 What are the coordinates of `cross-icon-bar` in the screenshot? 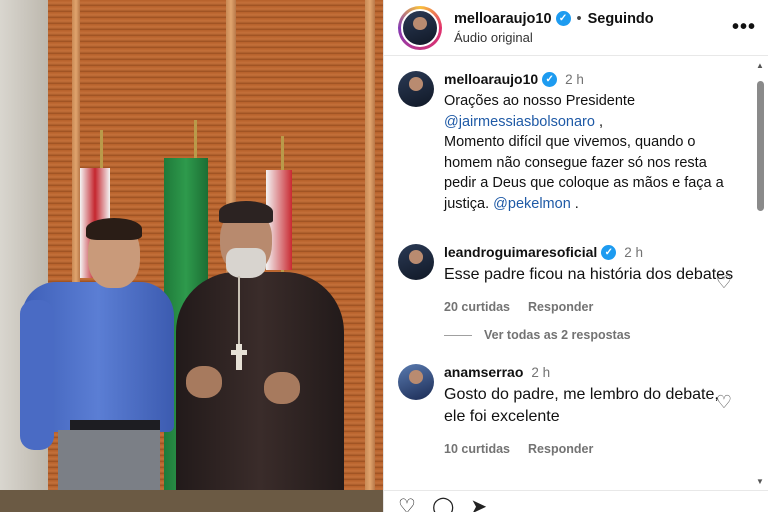 It's located at (239, 352).